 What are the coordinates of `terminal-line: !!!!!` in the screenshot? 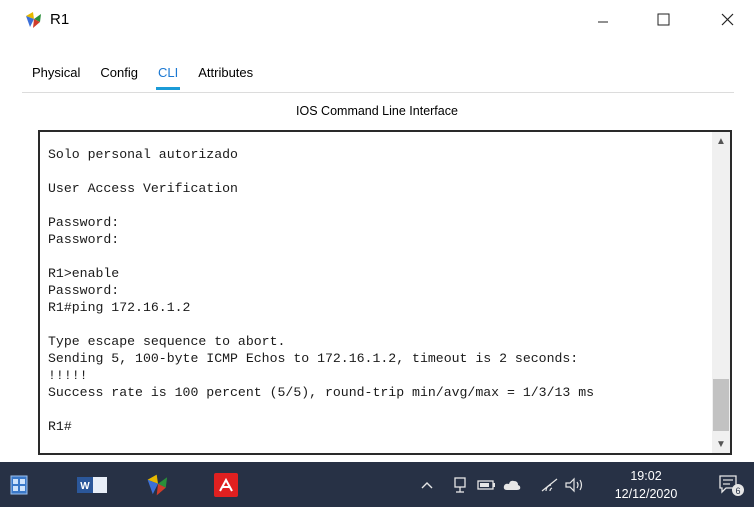 It's located at (68, 375).